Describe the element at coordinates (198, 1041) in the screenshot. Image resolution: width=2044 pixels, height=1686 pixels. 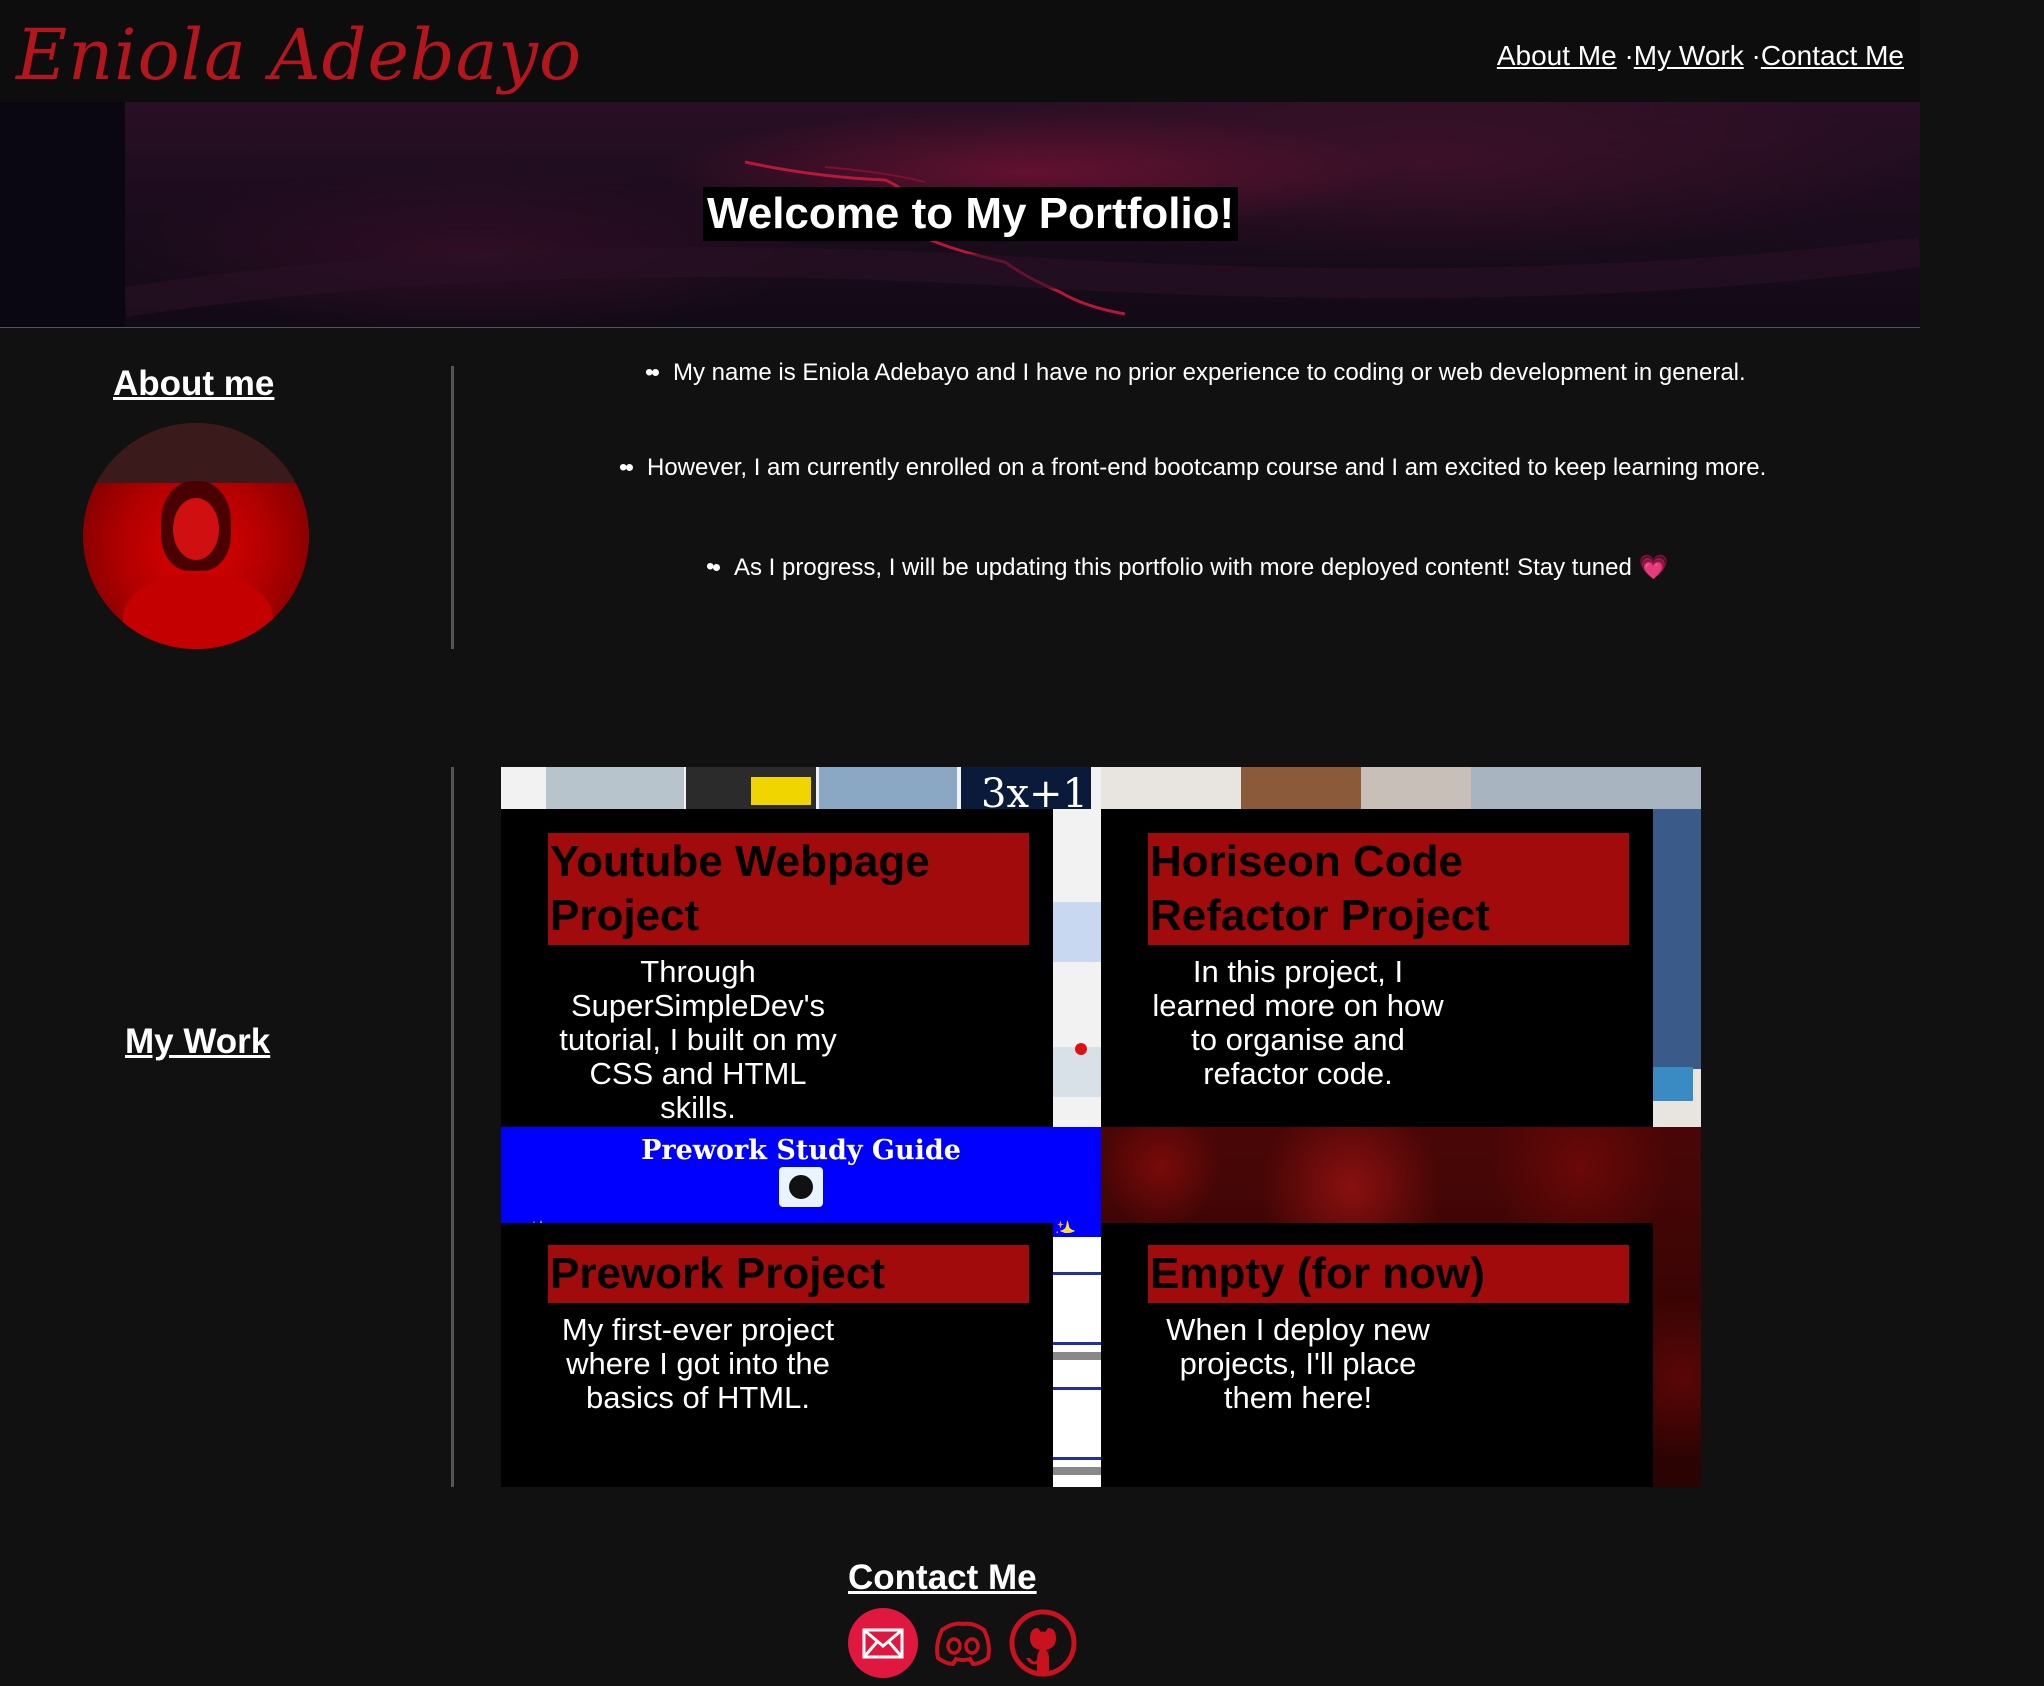
I see `work-heading: My Work` at that location.